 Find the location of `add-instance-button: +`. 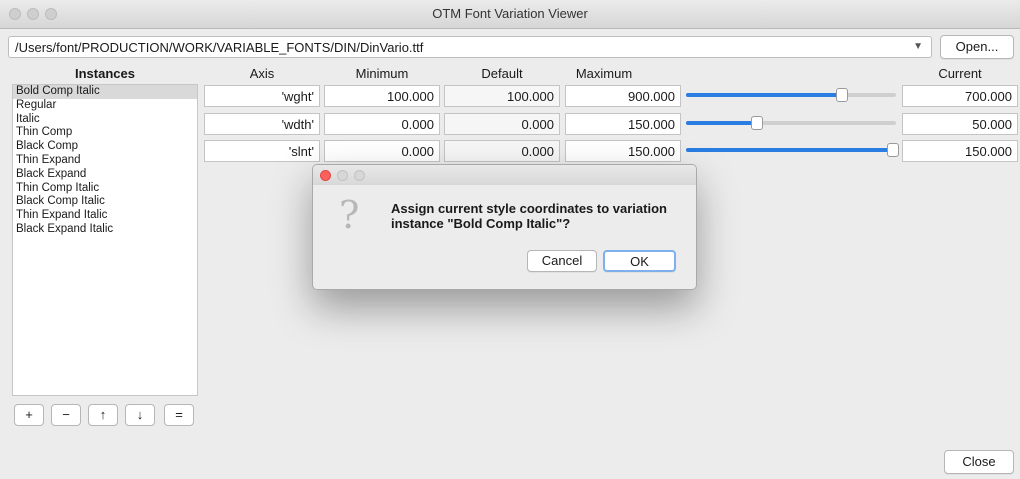

add-instance-button: + is located at coordinates (29, 415).